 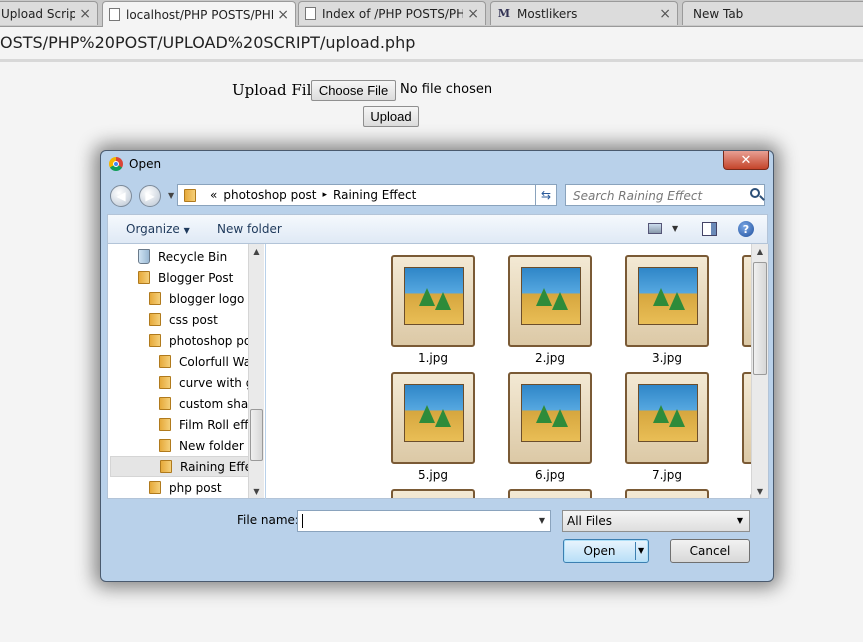 I want to click on file-type-select: All Files ▼, so click(x=656, y=521).